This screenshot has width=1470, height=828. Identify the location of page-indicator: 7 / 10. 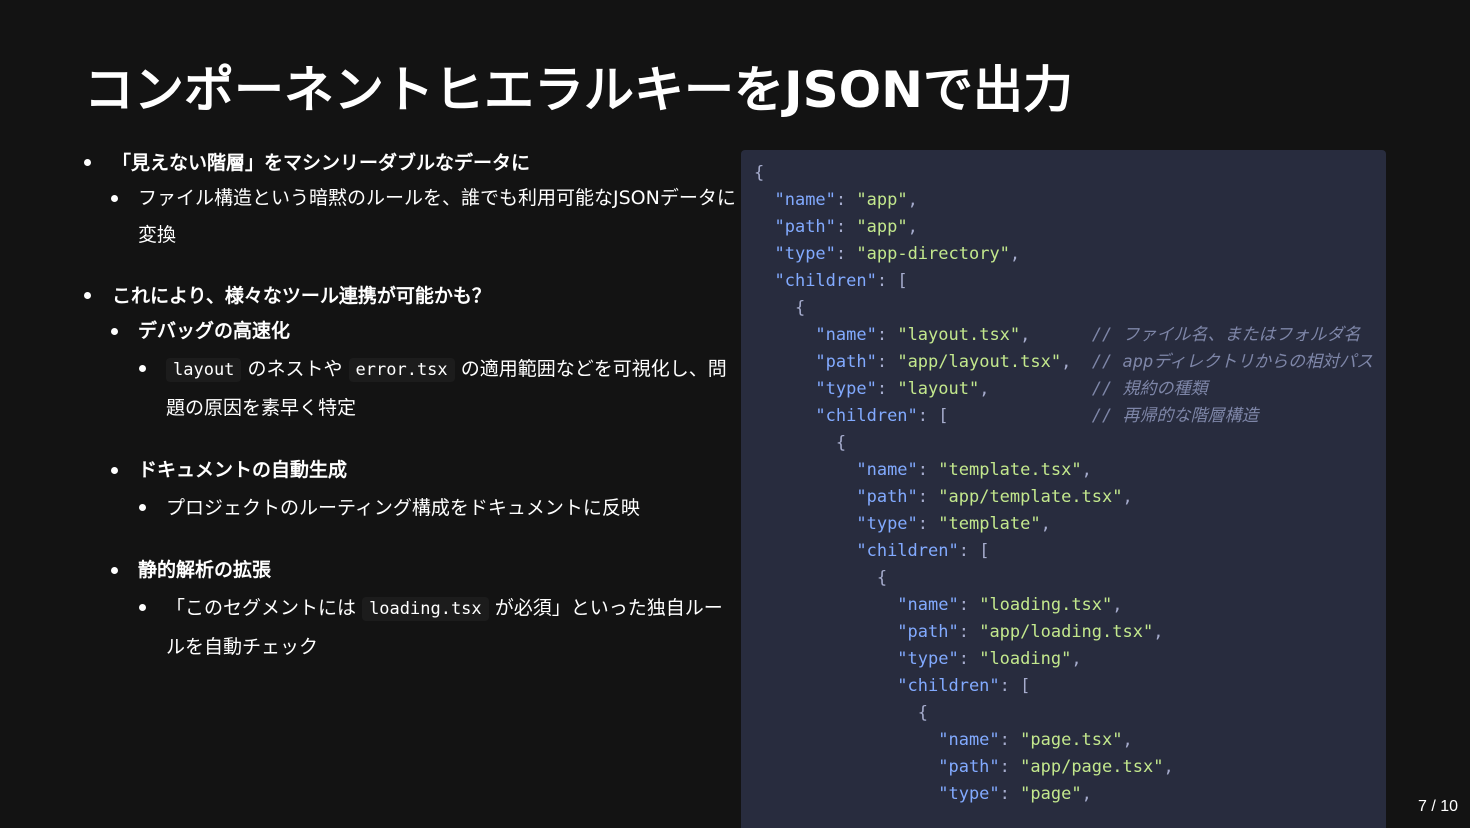
(1437, 806).